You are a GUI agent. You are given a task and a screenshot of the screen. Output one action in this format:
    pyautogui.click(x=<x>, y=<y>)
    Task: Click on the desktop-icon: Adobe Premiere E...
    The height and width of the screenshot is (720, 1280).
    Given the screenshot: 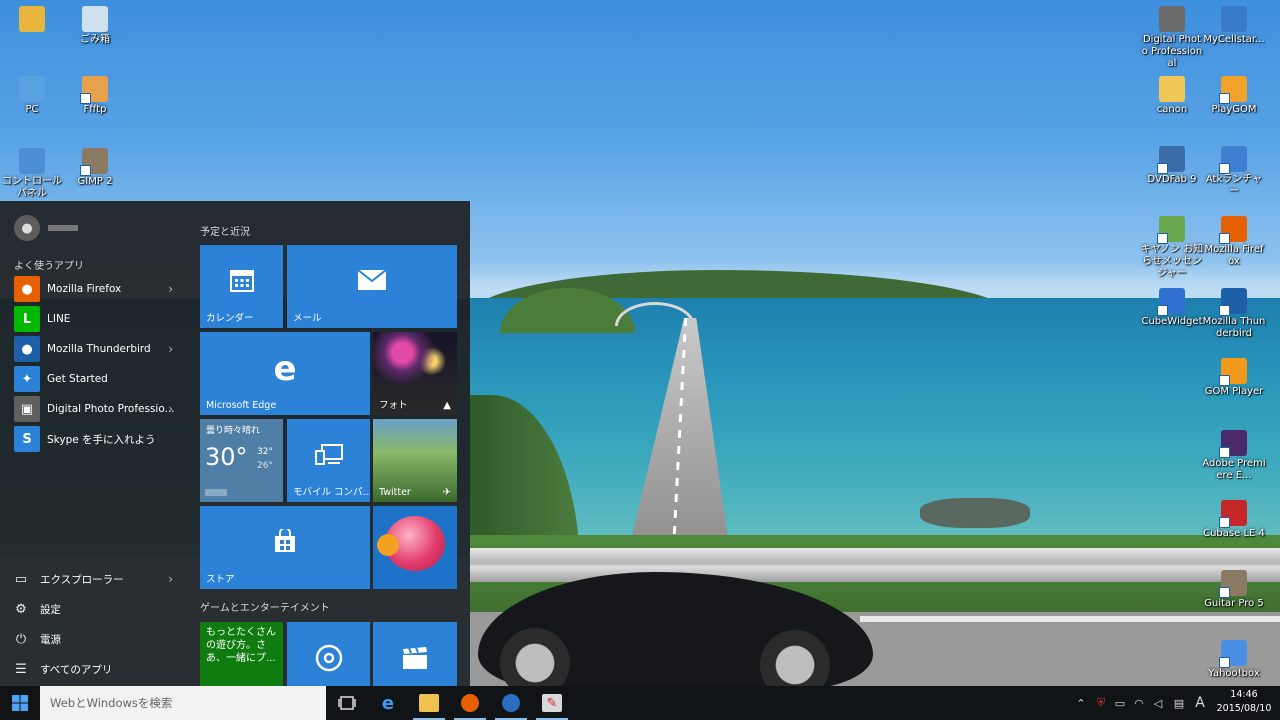 What is the action you would take?
    pyautogui.click(x=1234, y=456)
    